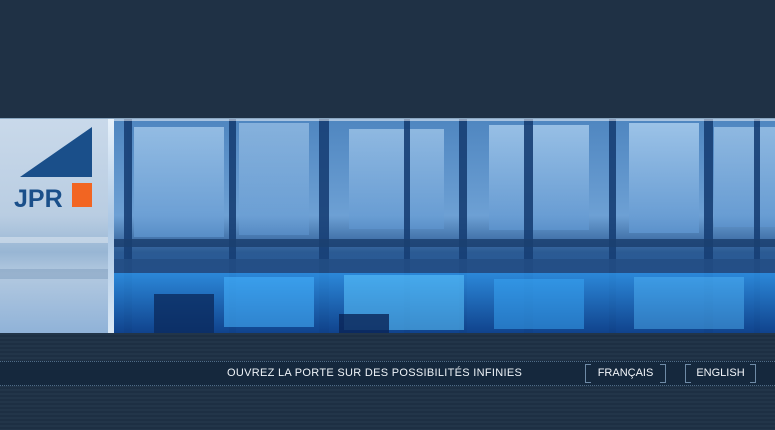 The image size is (775, 430). What do you see at coordinates (38, 197) in the screenshot?
I see `logo-text: JPR` at bounding box center [38, 197].